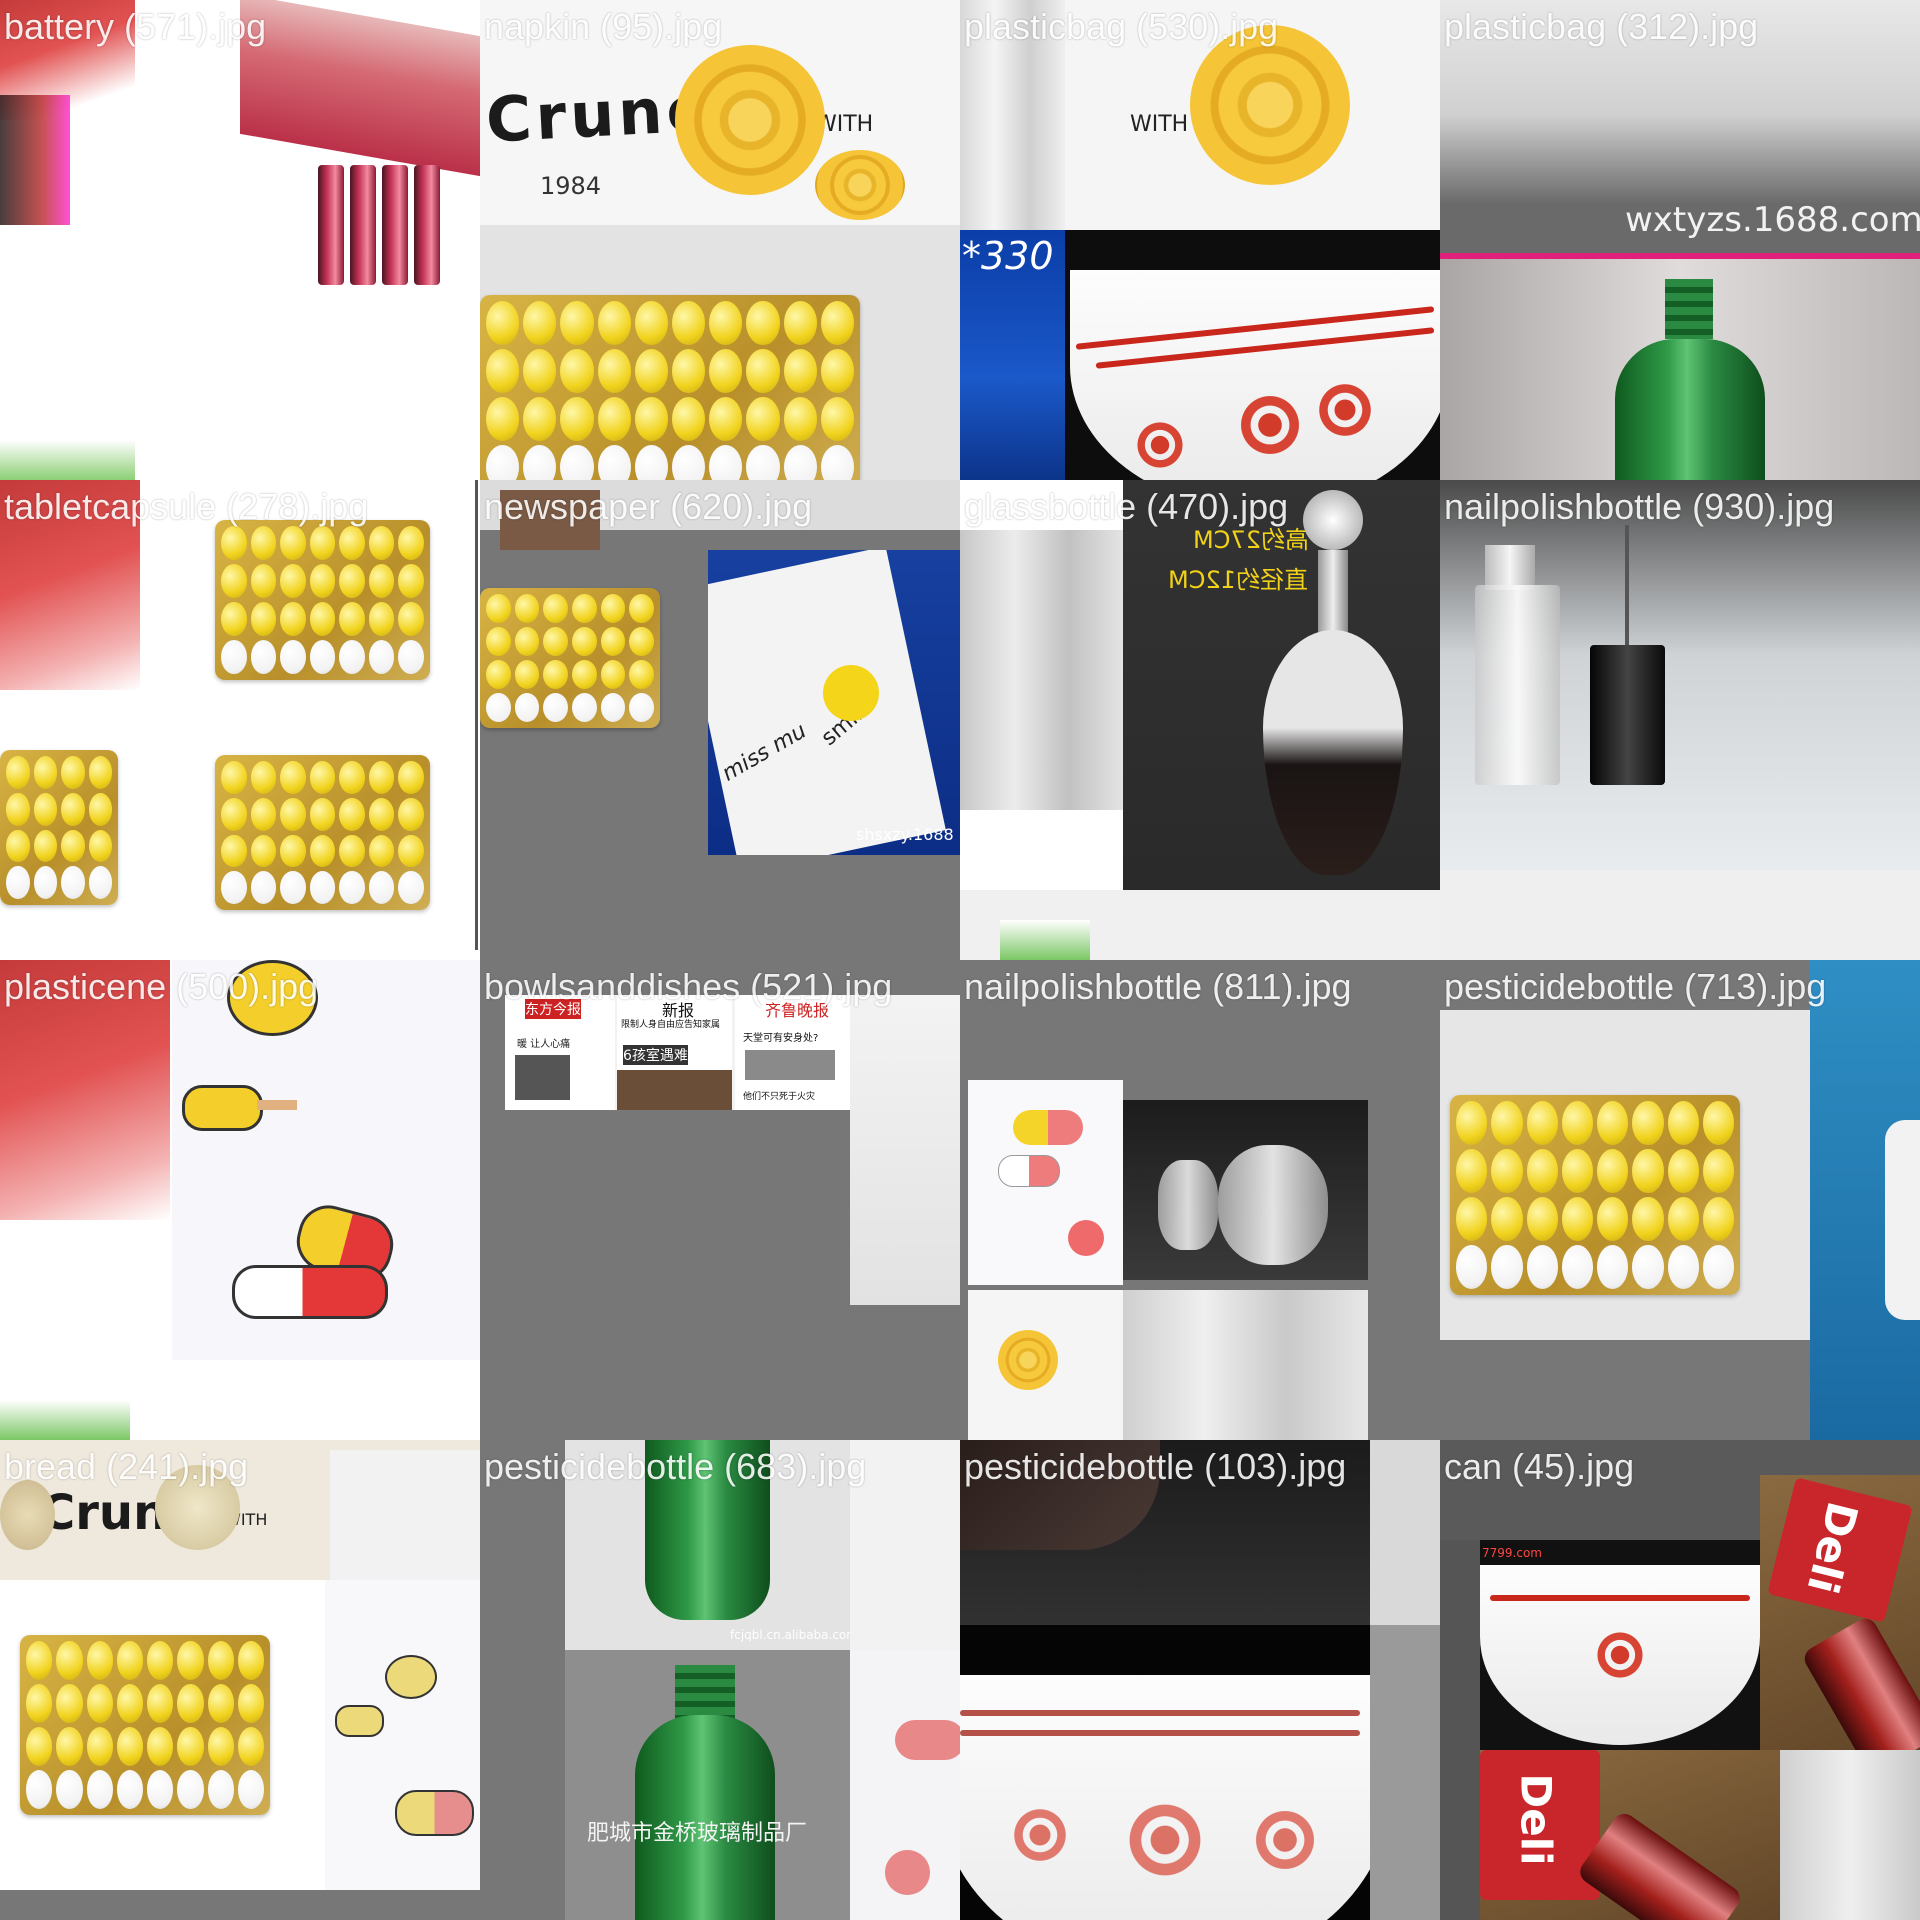 The width and height of the screenshot is (1920, 1920). I want to click on capsule-pill, so click(1029, 1171).